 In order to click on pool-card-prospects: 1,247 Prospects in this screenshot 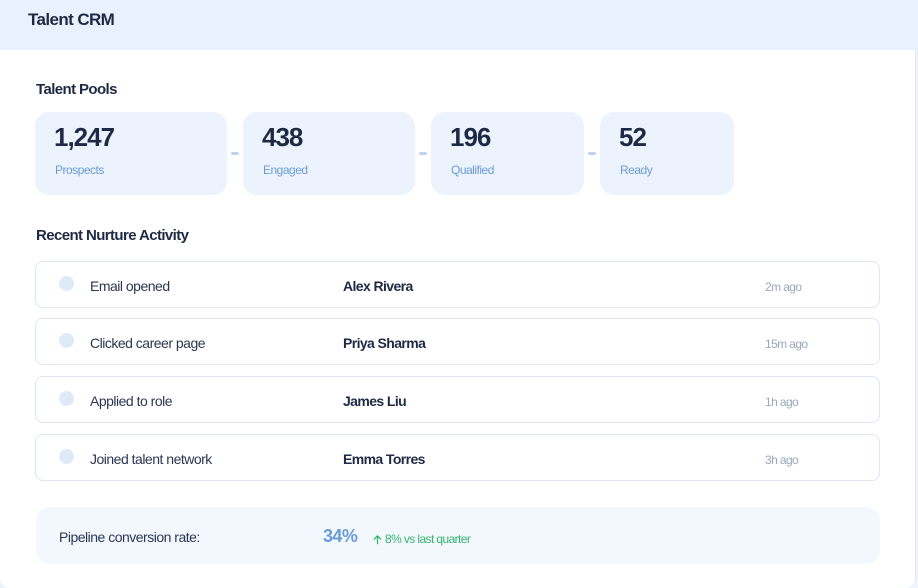, I will do `click(131, 153)`.